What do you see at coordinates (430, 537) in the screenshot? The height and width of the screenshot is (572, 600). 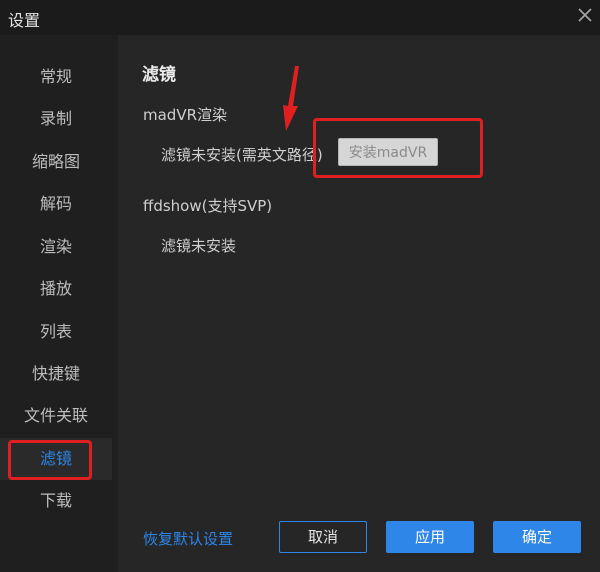 I see `apply-button: 应用` at bounding box center [430, 537].